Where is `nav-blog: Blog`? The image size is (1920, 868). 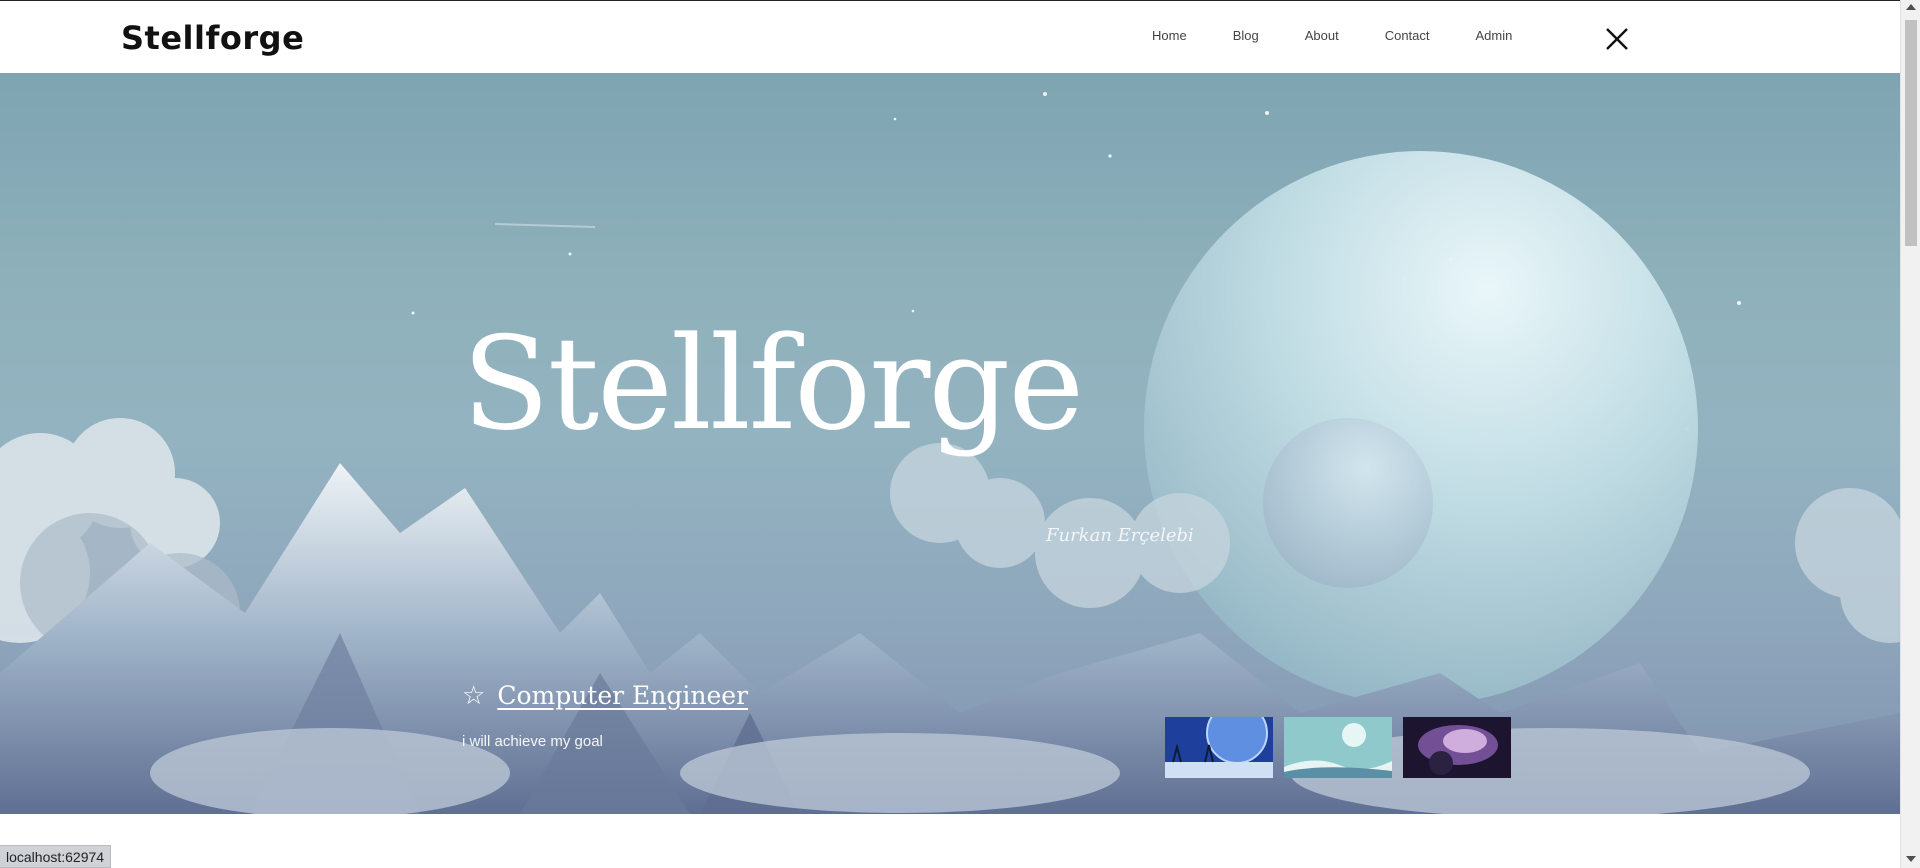 nav-blog: Blog is located at coordinates (1246, 35).